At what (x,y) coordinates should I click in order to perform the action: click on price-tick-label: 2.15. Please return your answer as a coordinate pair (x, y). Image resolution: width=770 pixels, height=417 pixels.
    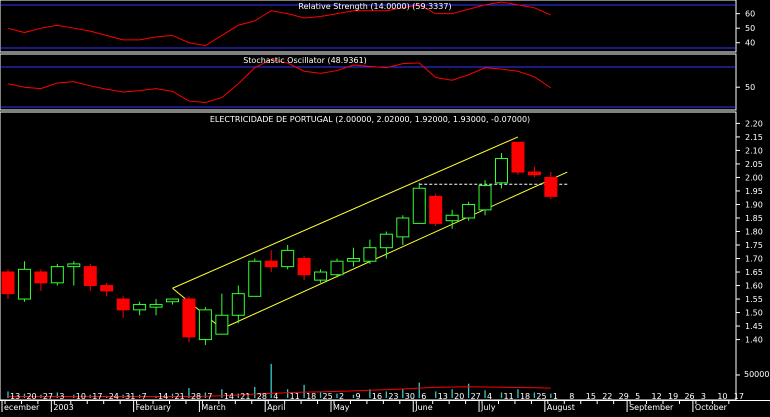
    Looking at the image, I should click on (754, 137).